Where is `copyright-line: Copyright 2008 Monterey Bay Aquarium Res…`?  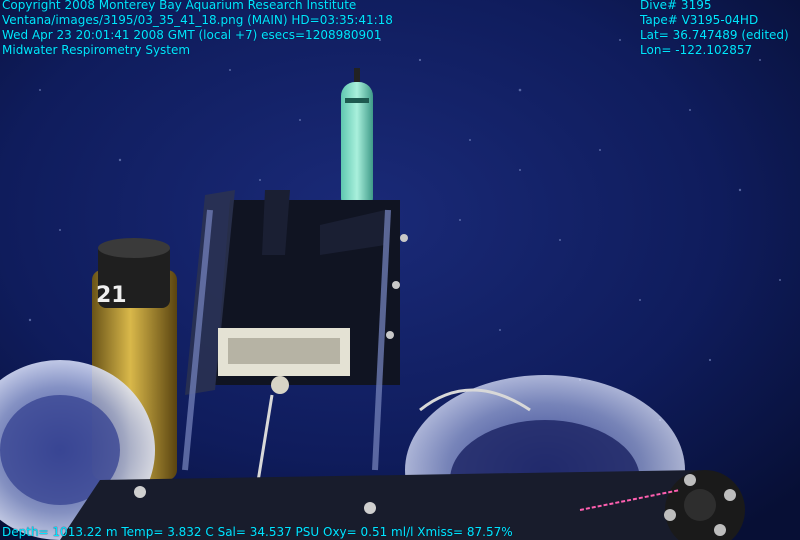 copyright-line: Copyright 2008 Monterey Bay Aquarium Res… is located at coordinates (179, 6).